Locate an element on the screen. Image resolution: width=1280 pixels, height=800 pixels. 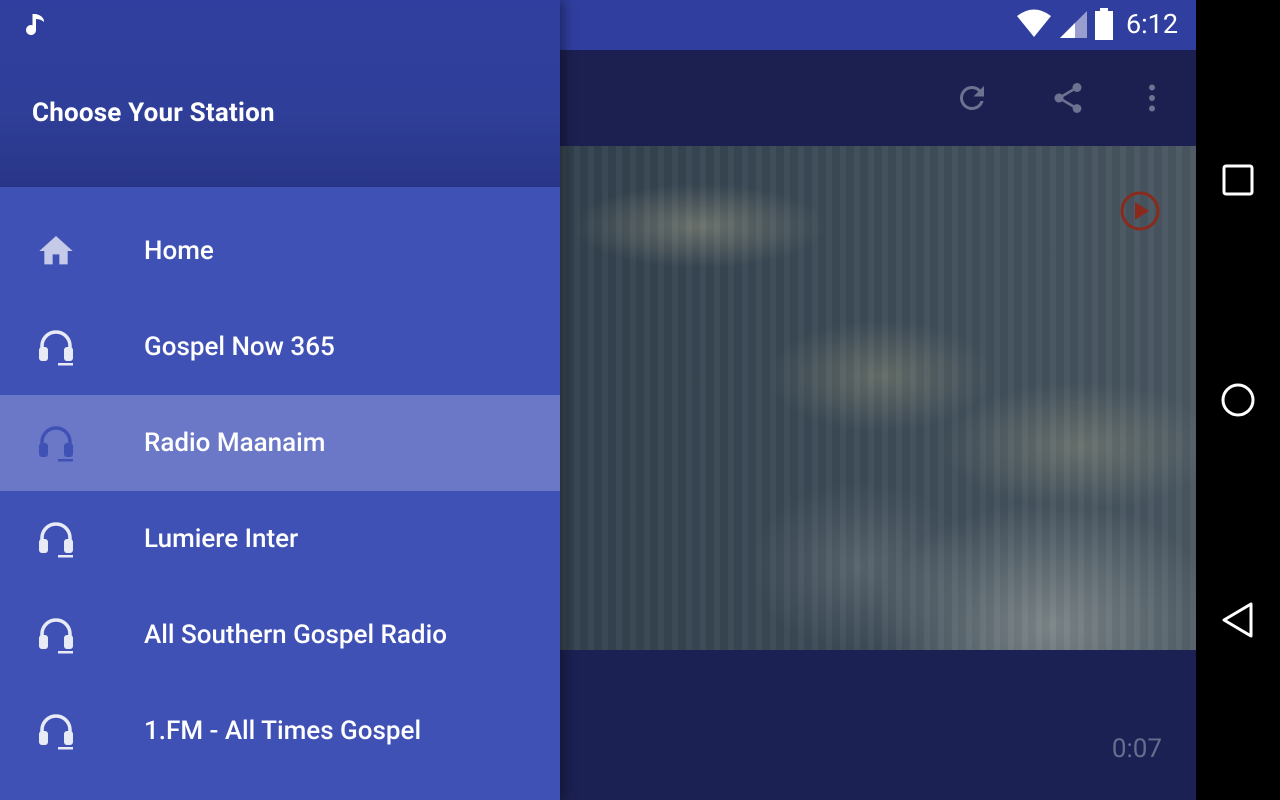
menu-item-all-southern-gospel-radio: All Southern Gospel Radio is located at coordinates (280, 635).